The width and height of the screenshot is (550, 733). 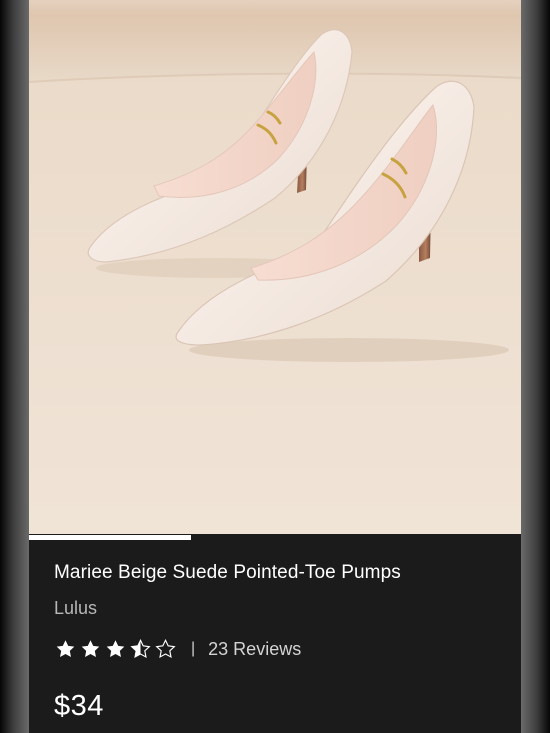 I want to click on reviews-link: 23 Reviews, so click(x=254, y=649).